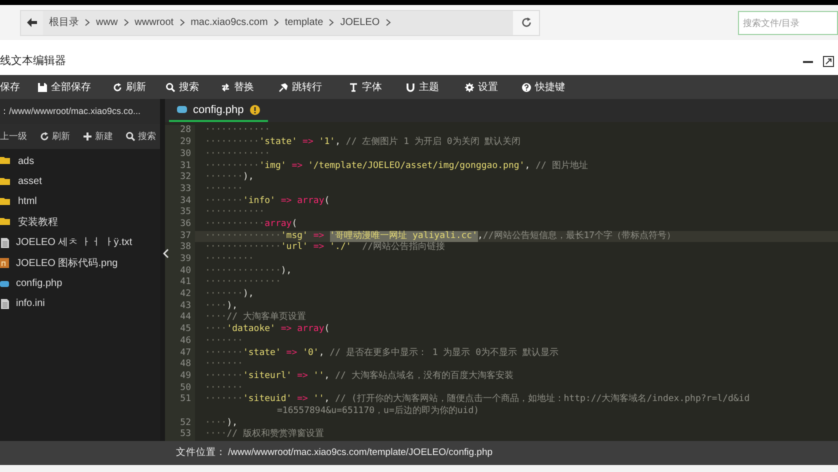 The width and height of the screenshot is (838, 472). Describe the element at coordinates (107, 22) in the screenshot. I see `breadcrumb-link: www` at that location.